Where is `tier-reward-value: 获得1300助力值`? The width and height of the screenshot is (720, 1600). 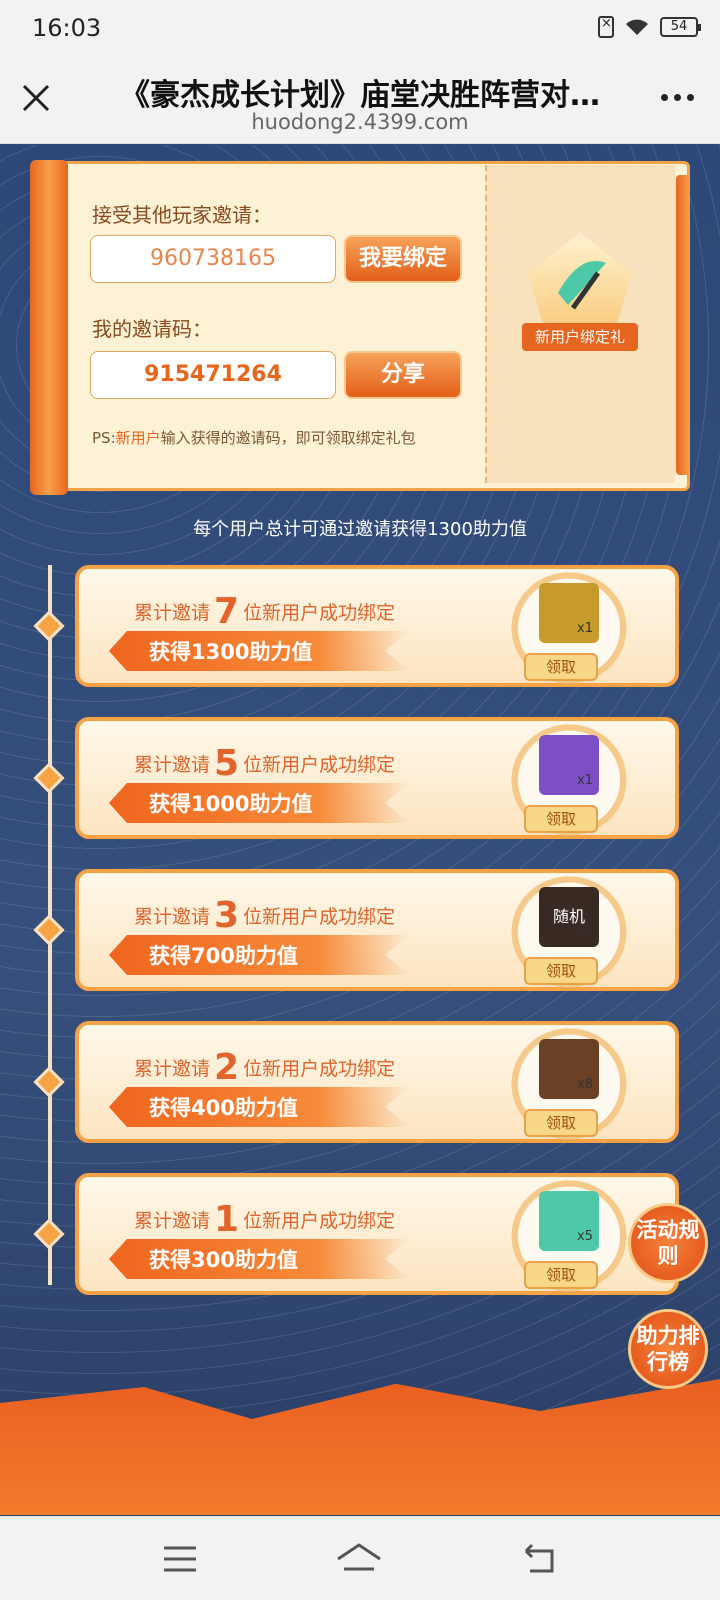
tier-reward-value: 获得1300助力值 is located at coordinates (231, 652).